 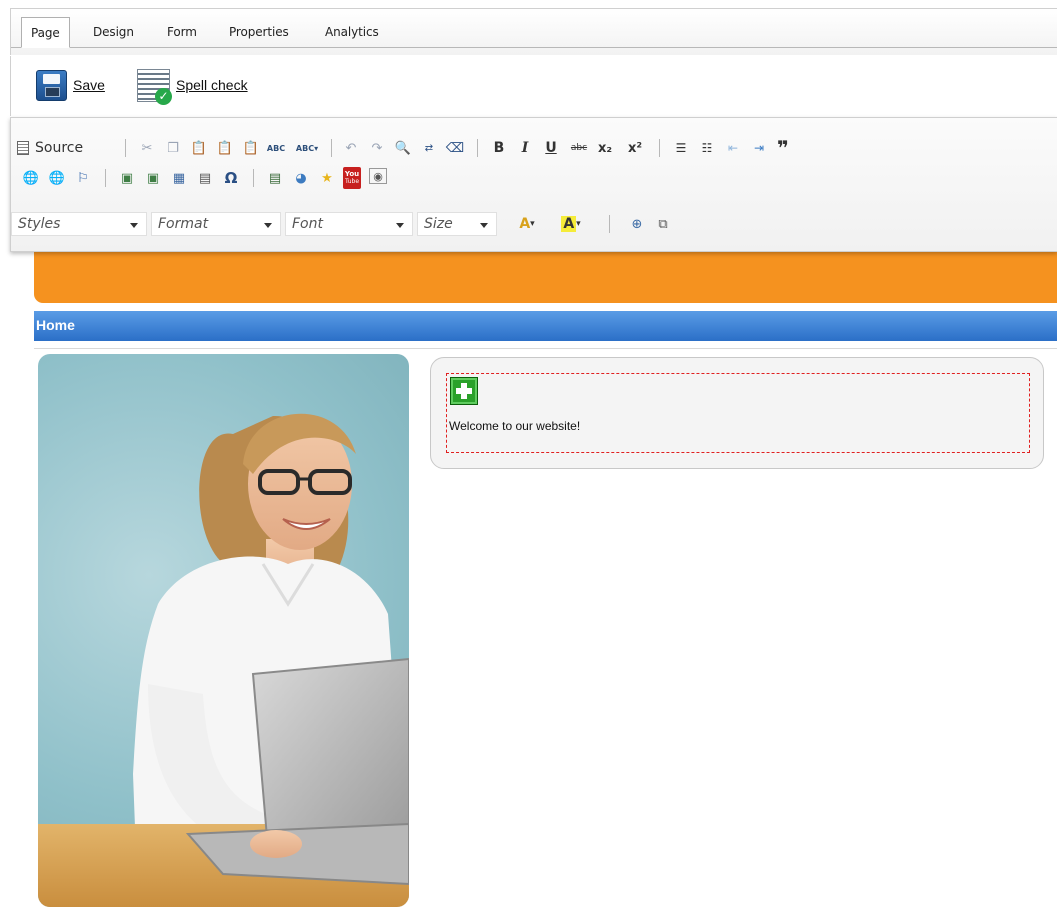 What do you see at coordinates (57, 178) in the screenshot?
I see `unlink-icon: 🌐` at bounding box center [57, 178].